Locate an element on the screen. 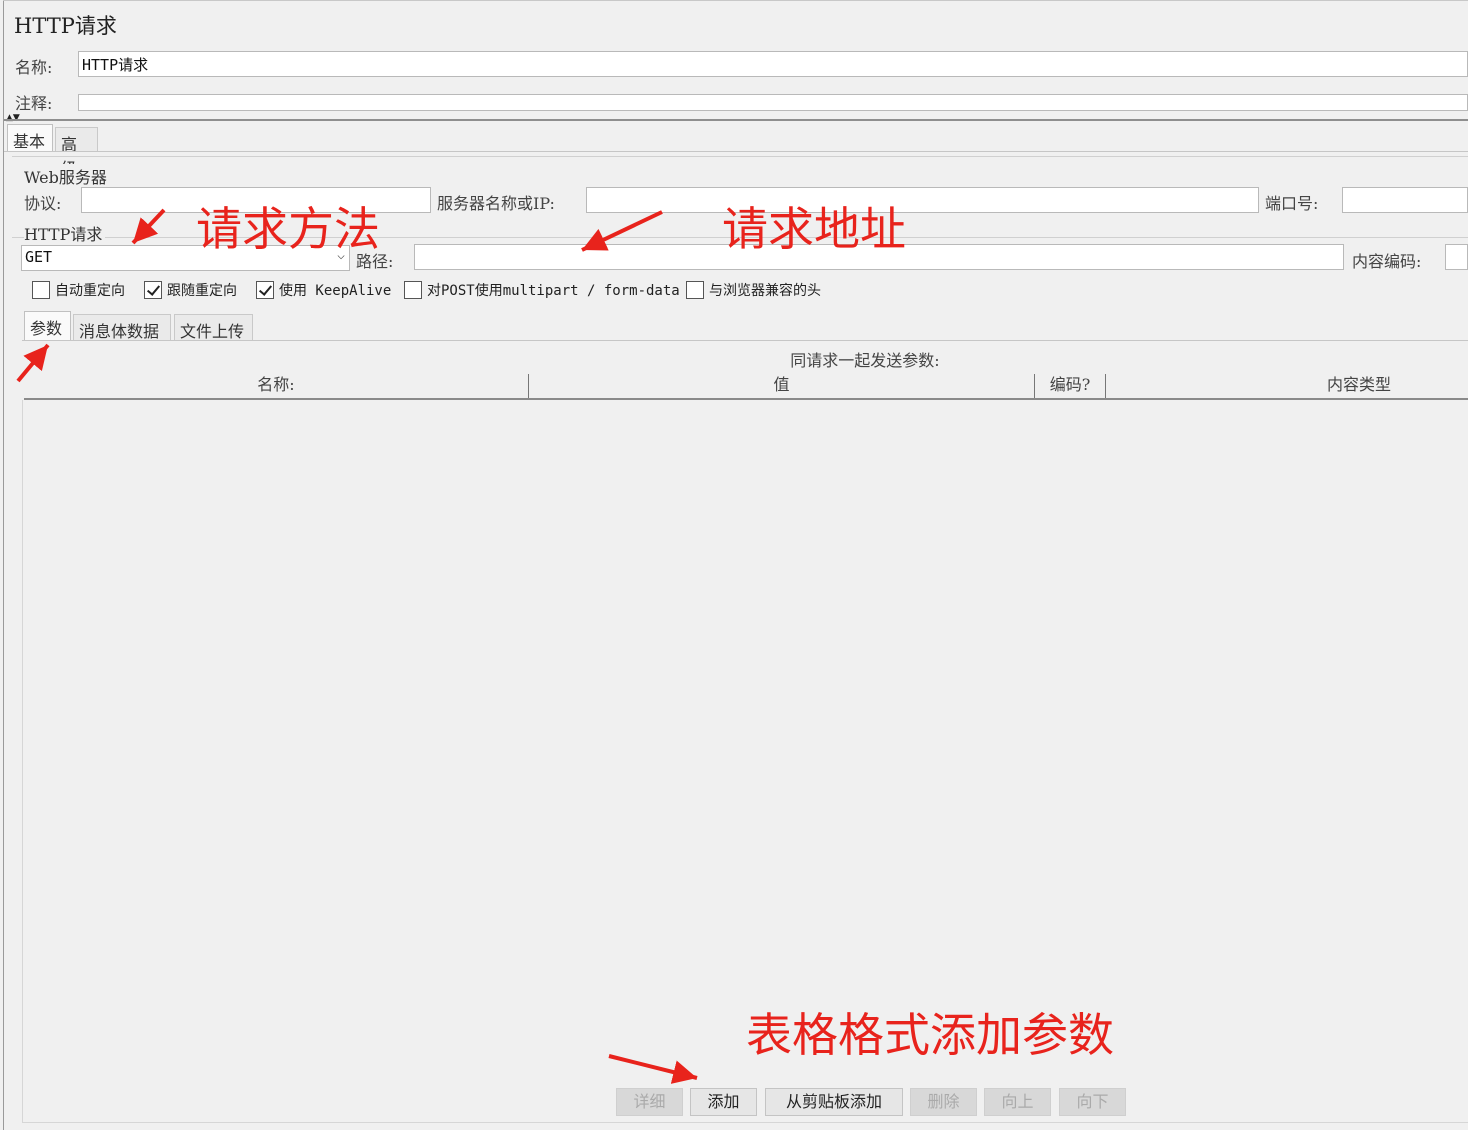 The image size is (1468, 1130). arrow-to-path-icon is located at coordinates (622, 231).